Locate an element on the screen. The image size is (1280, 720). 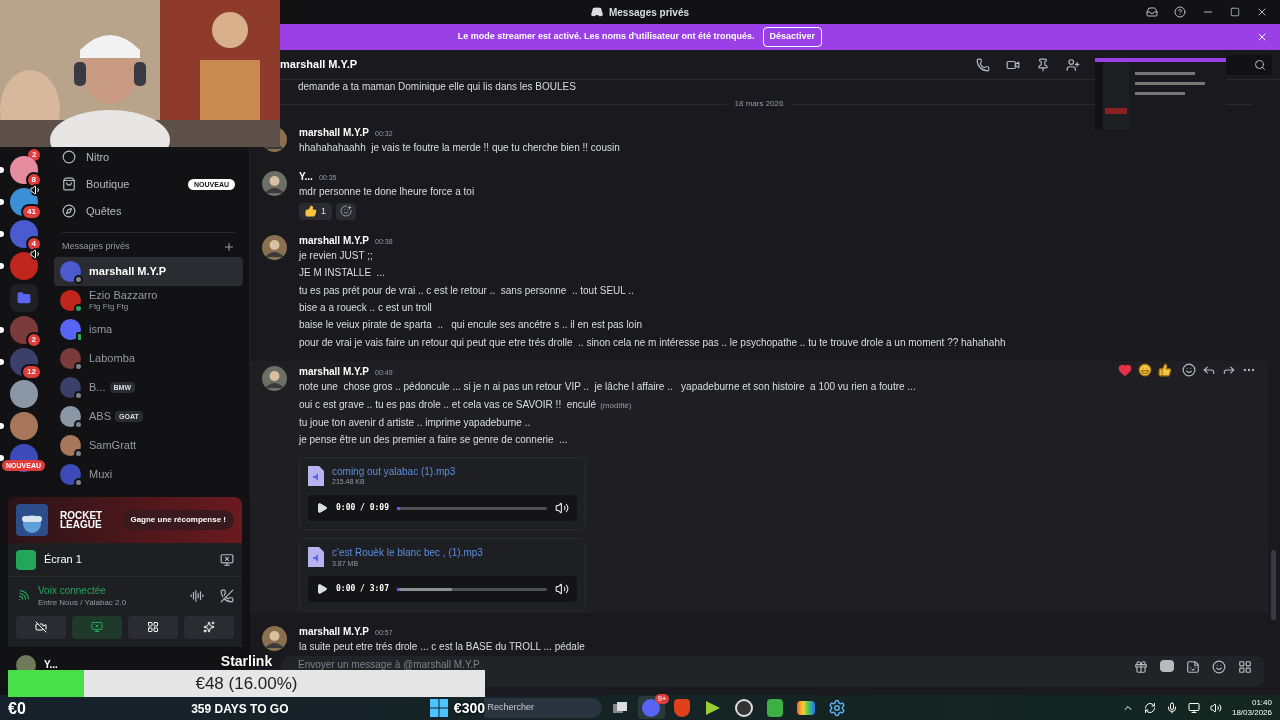
nav-item: Nitro is located at coordinates (148, 157).